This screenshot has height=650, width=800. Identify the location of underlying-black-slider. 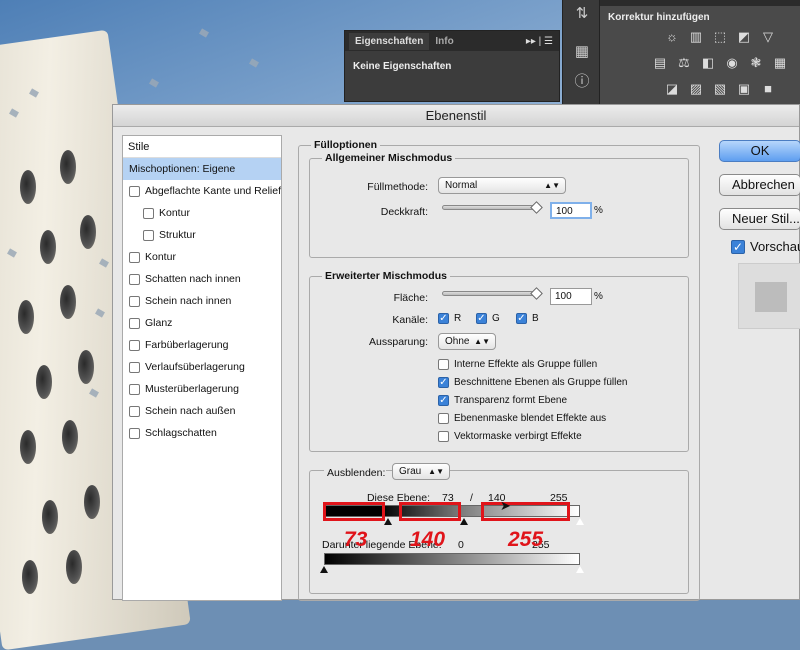
(324, 569).